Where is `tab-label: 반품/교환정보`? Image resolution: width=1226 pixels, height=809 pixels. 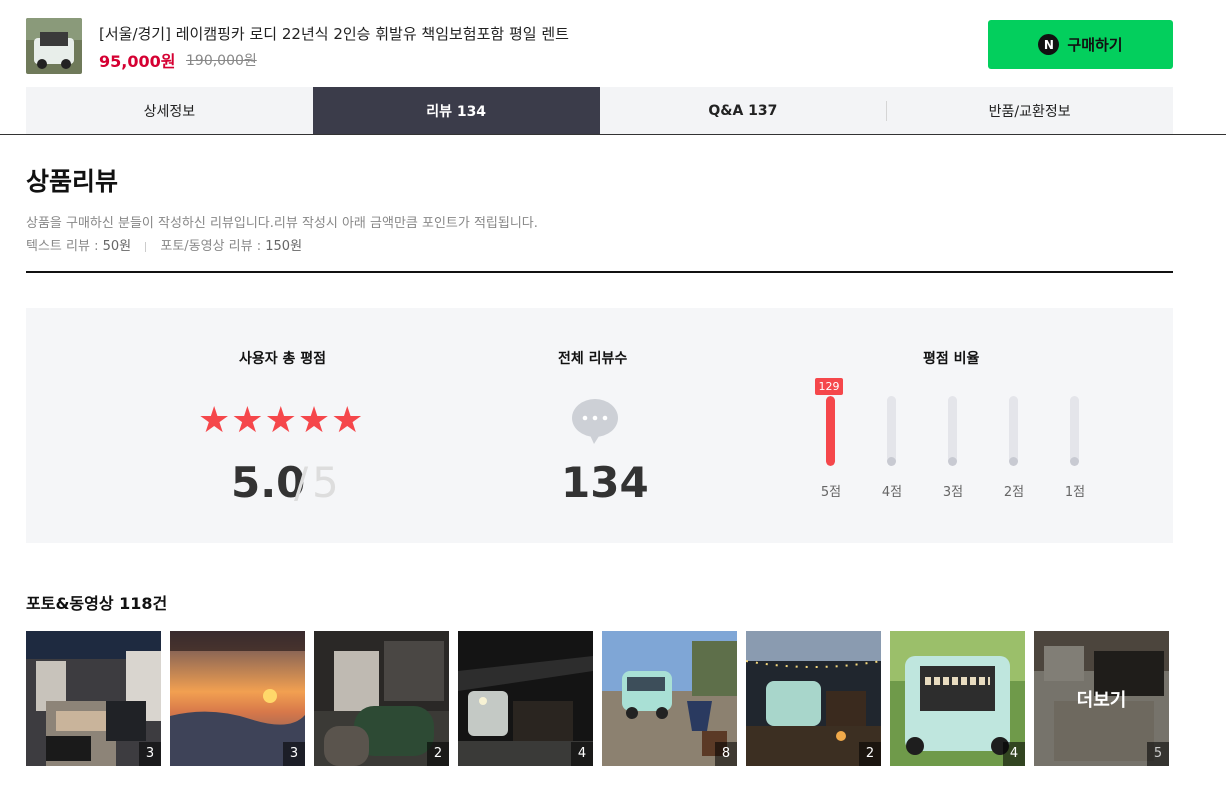 tab-label: 반품/교환정보 is located at coordinates (1029, 112).